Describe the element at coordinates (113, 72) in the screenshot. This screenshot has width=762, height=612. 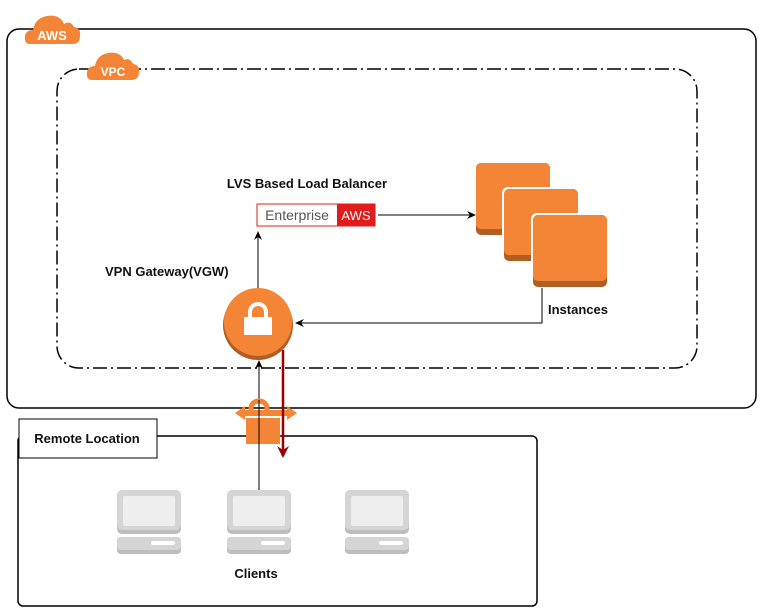
I see `vpc-badge: VPC` at that location.